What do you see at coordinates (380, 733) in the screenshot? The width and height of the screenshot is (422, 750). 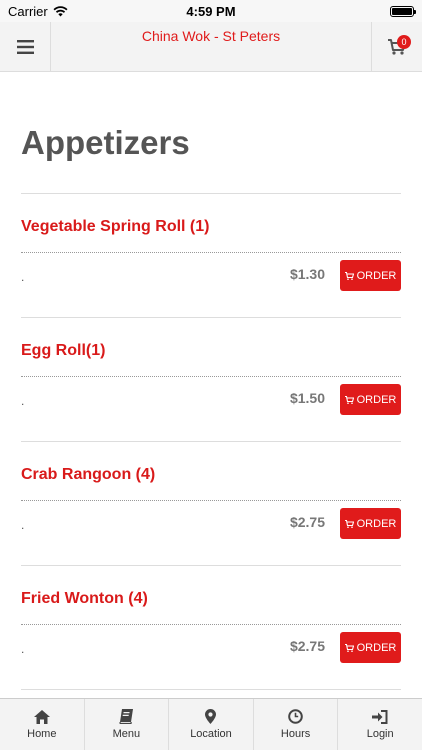 I see `tab-label: Login` at bounding box center [380, 733].